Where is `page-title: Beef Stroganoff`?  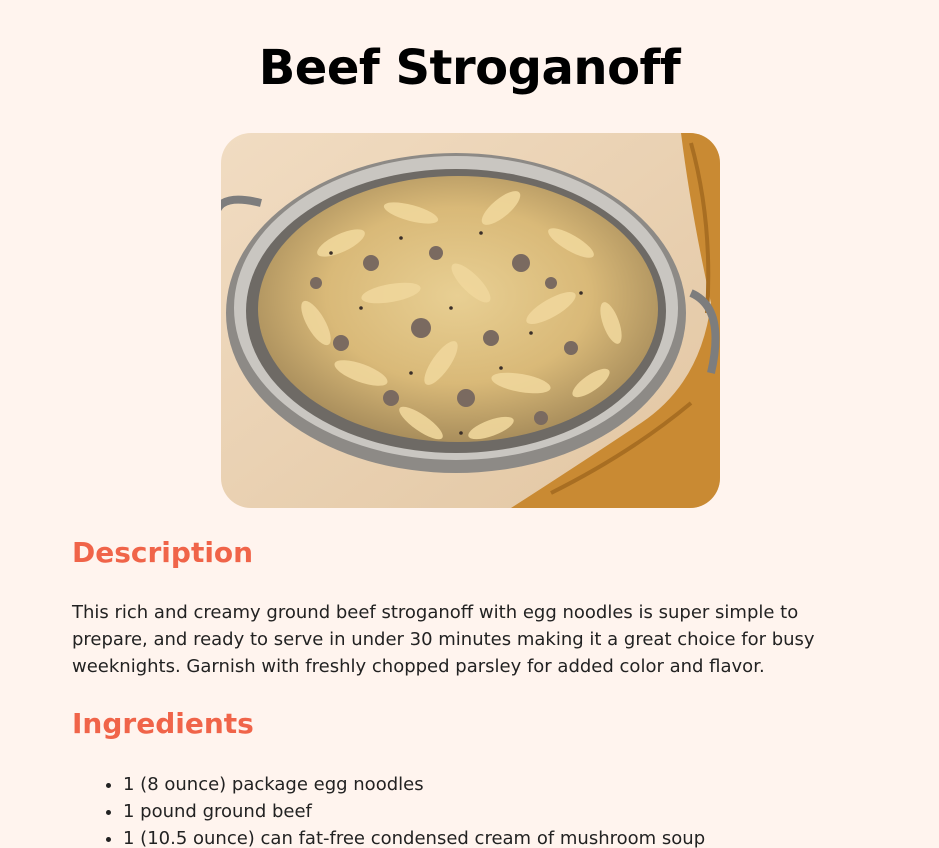 page-title: Beef Stroganoff is located at coordinates (469, 68).